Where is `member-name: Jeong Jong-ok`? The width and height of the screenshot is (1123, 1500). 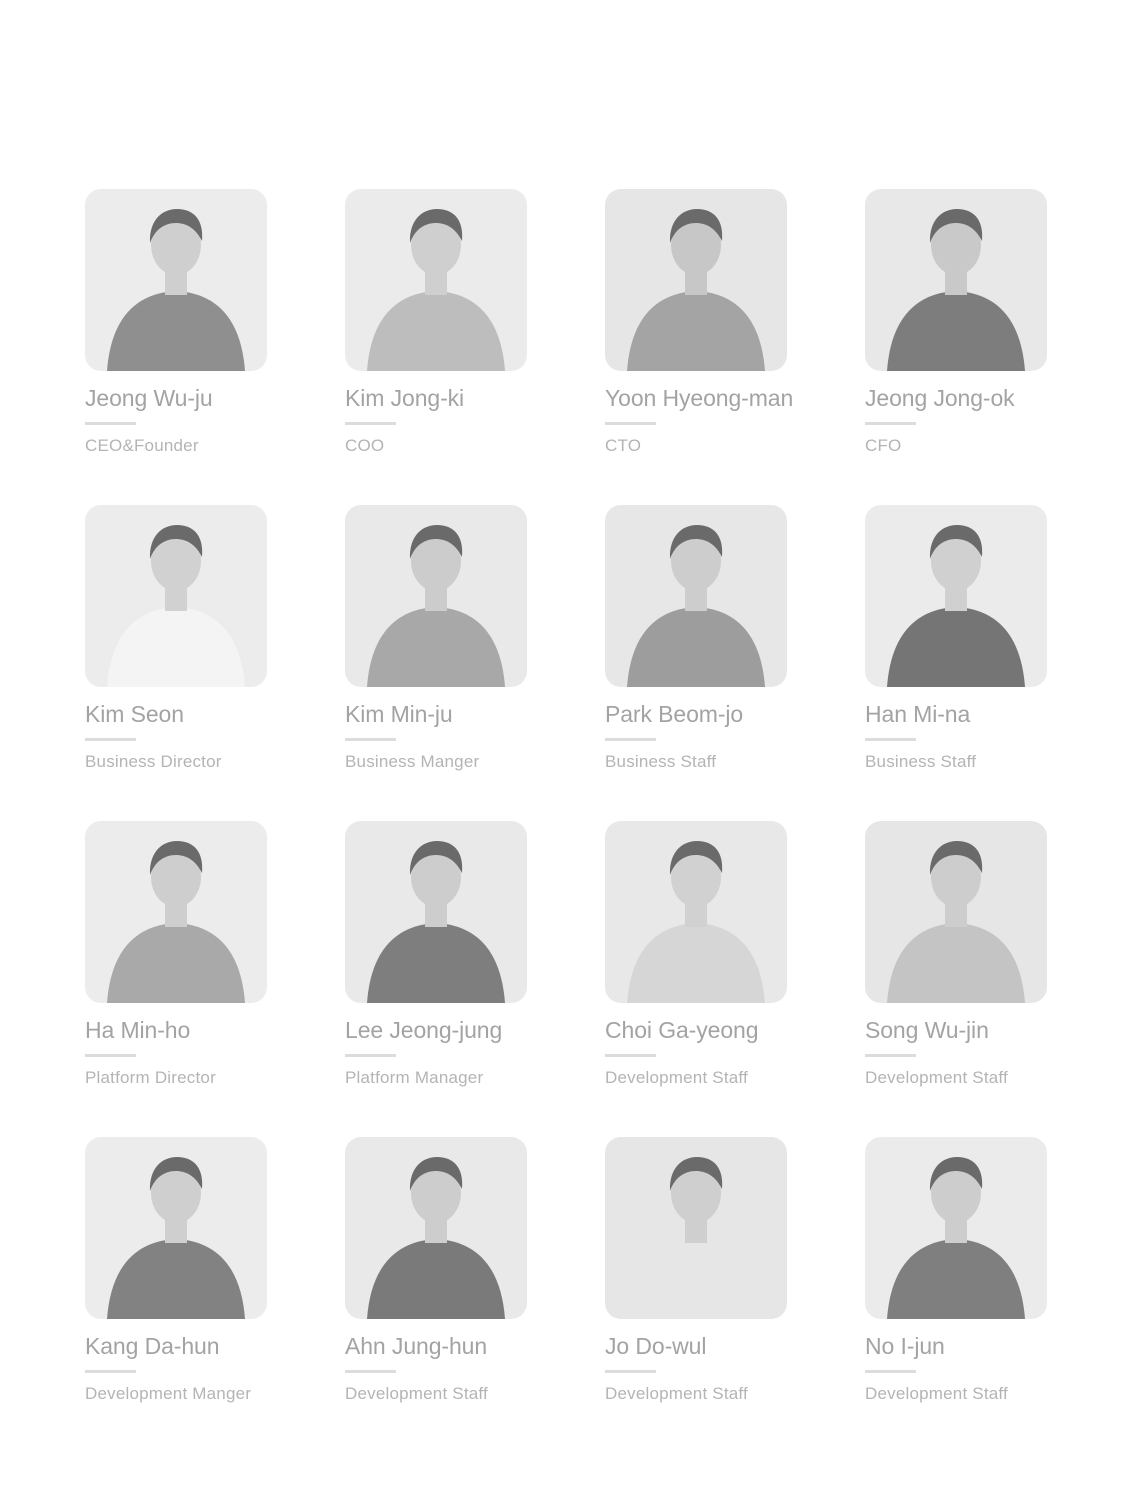 member-name: Jeong Jong-ok is located at coordinates (940, 398).